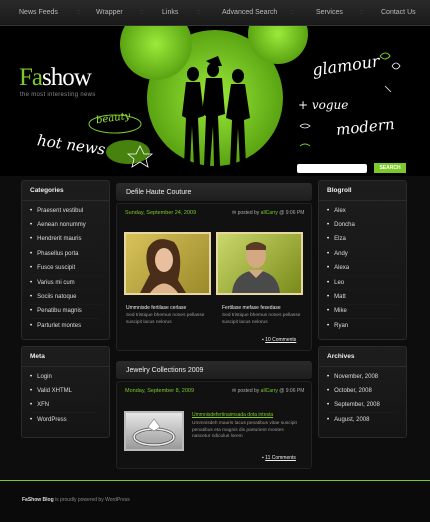 Image resolution: width=430 pixels, height=522 pixels. I want to click on archive-label: September, 2008, so click(357, 405).